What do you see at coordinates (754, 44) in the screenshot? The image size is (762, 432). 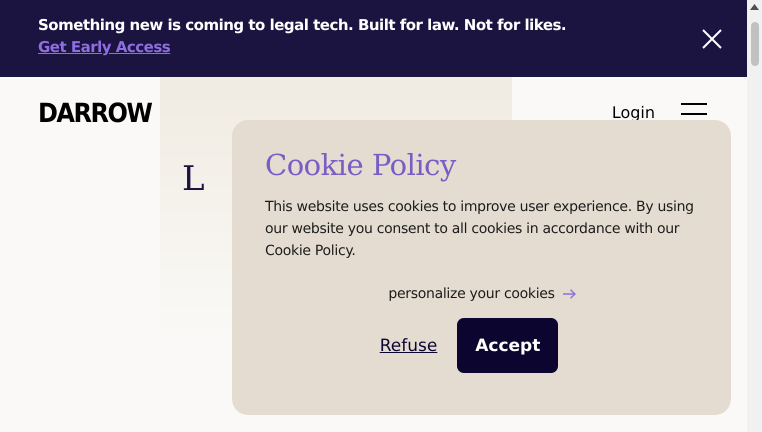 I see `scrollbar-thumb` at bounding box center [754, 44].